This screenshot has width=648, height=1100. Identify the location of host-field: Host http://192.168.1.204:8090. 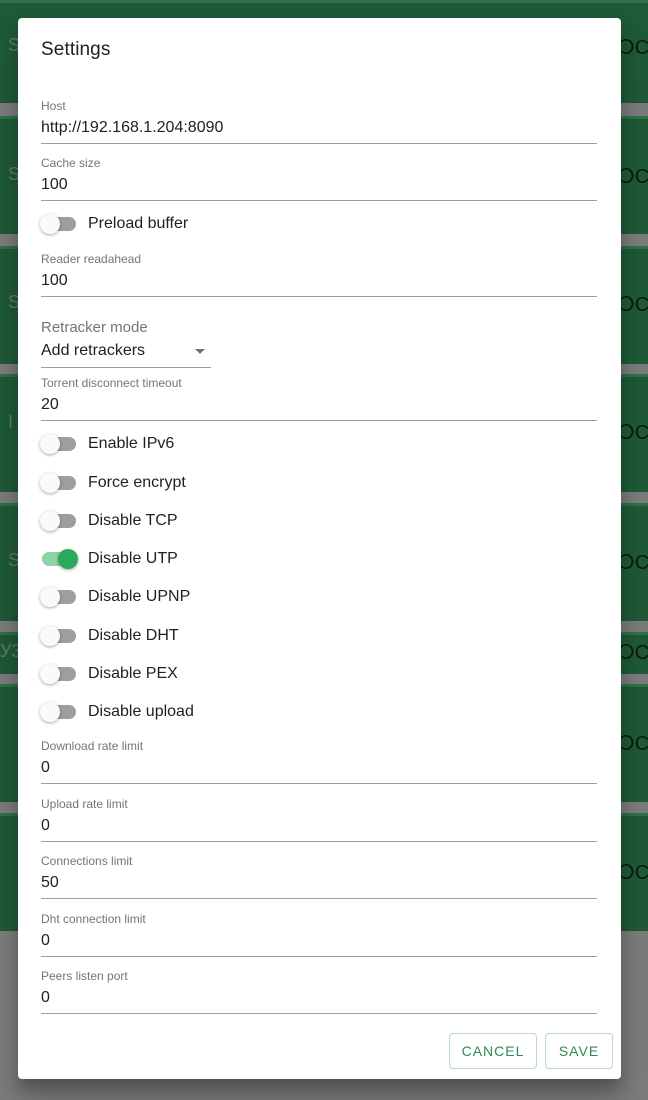
(319, 121).